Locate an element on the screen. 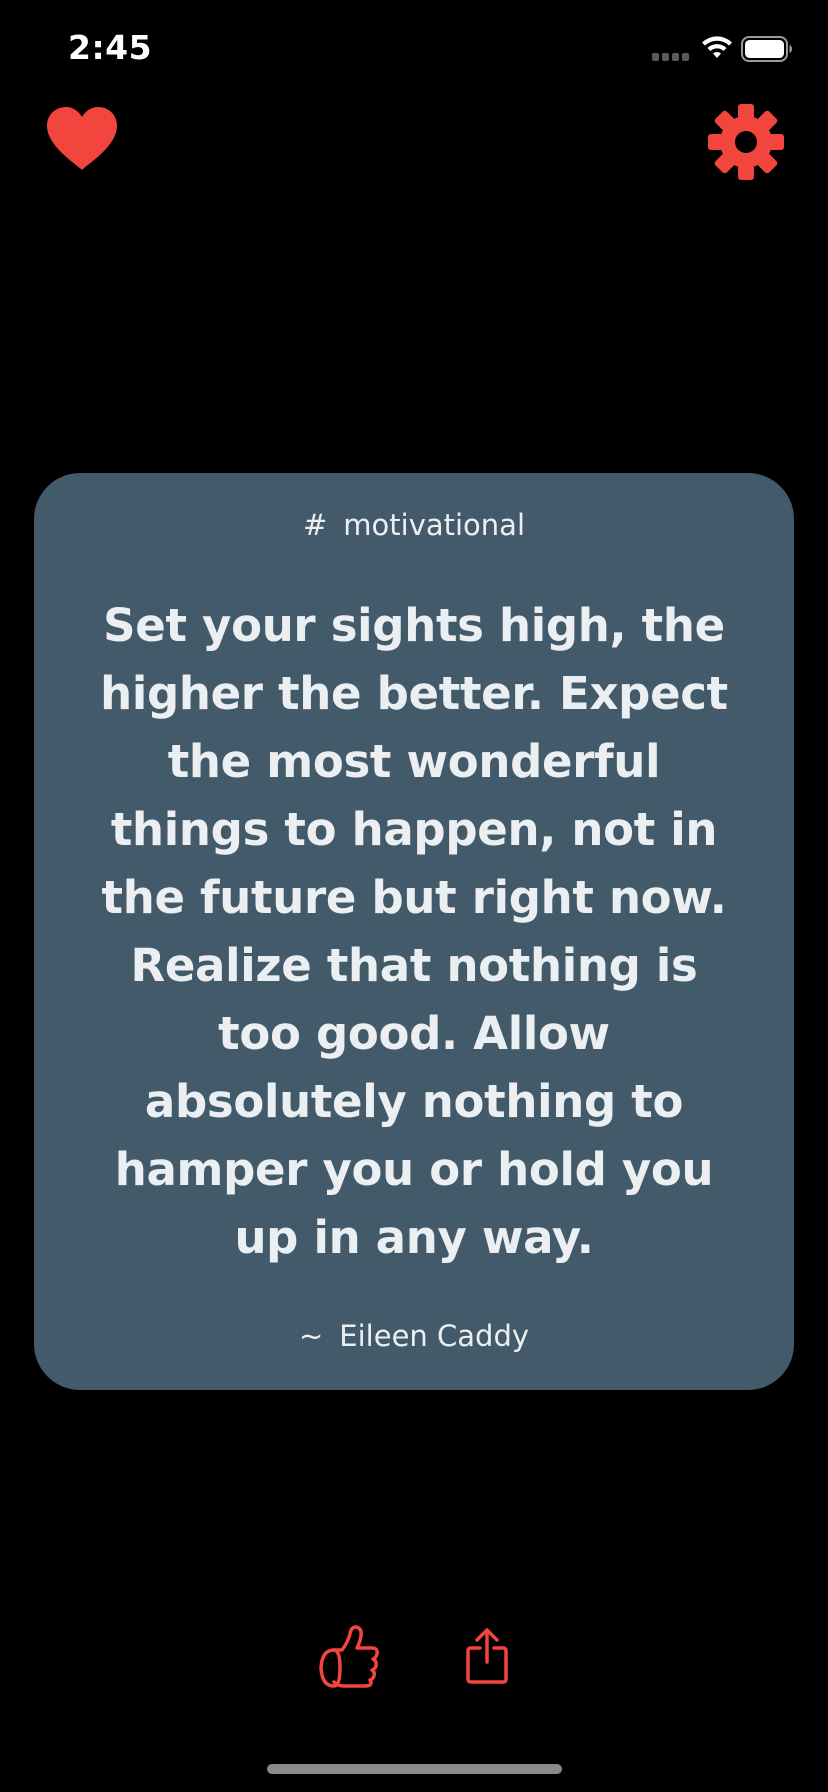 The width and height of the screenshot is (828, 1792). category-tag: # motivational is located at coordinates (414, 525).